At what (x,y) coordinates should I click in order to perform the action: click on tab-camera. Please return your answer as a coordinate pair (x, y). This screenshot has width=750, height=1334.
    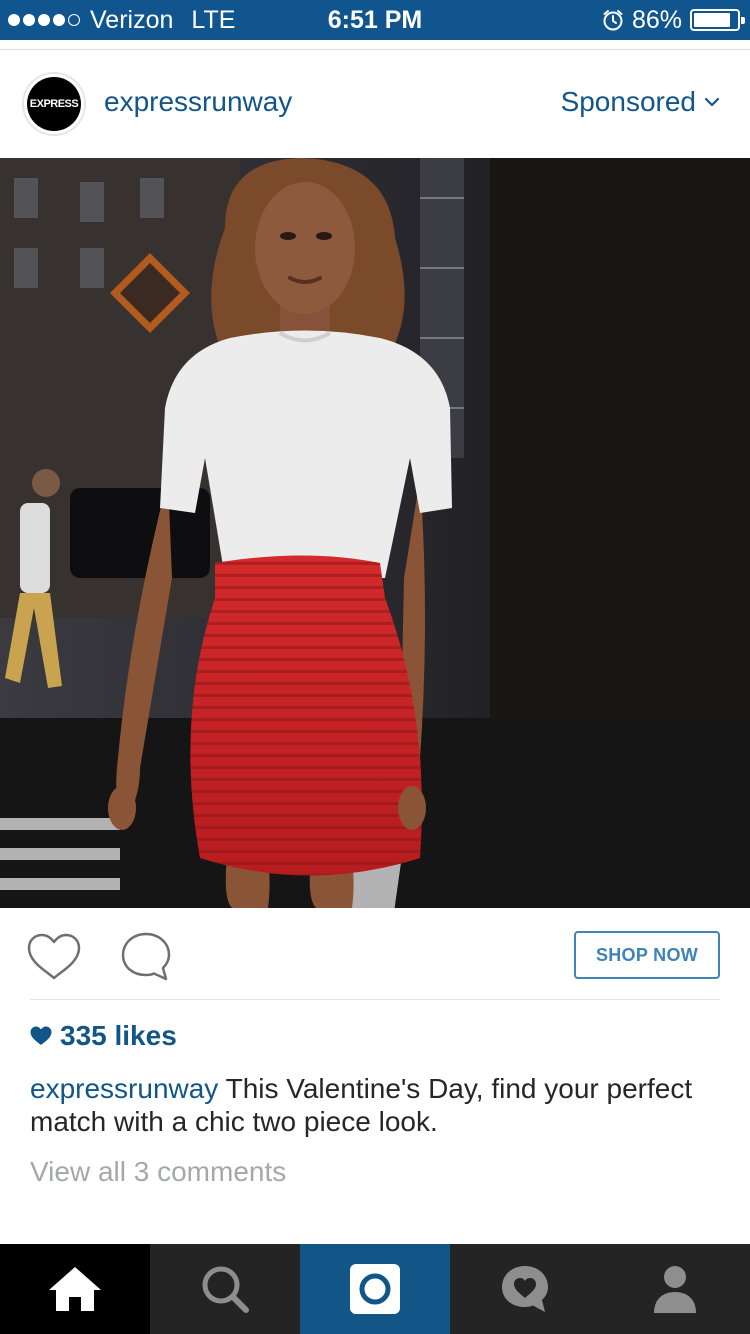
    Looking at the image, I should click on (375, 1289).